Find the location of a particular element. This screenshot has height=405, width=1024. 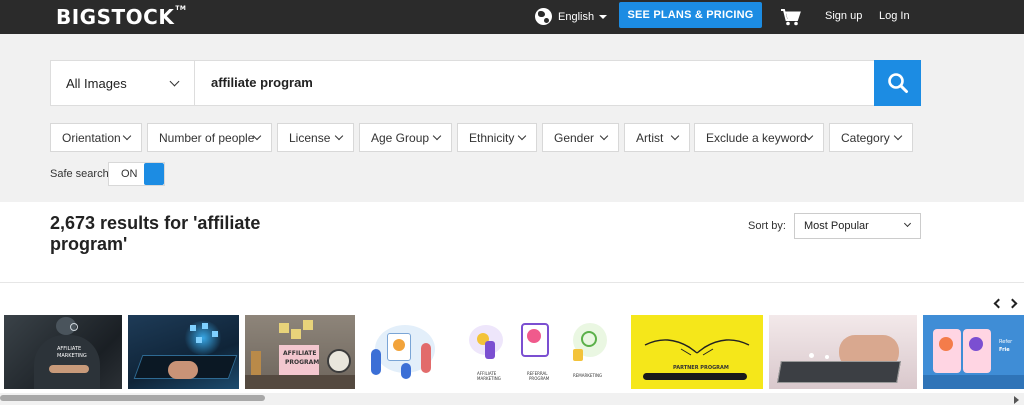

logo-text: BIGSTOCK is located at coordinates (115, 17).